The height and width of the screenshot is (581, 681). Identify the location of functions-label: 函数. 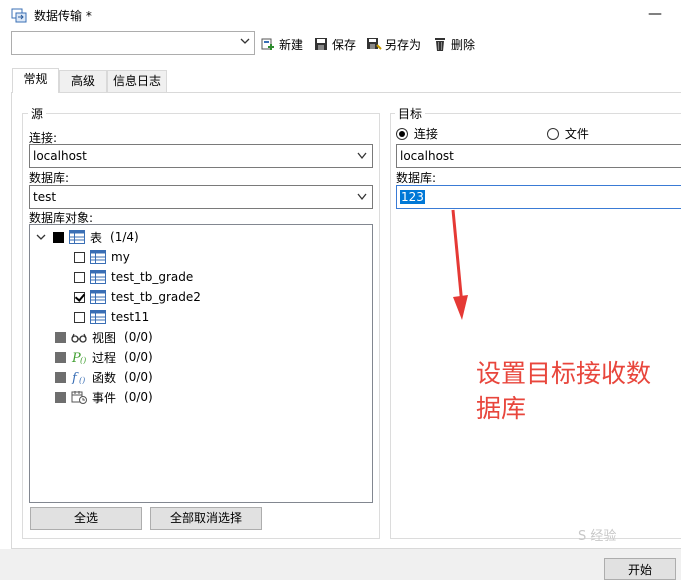
(104, 377).